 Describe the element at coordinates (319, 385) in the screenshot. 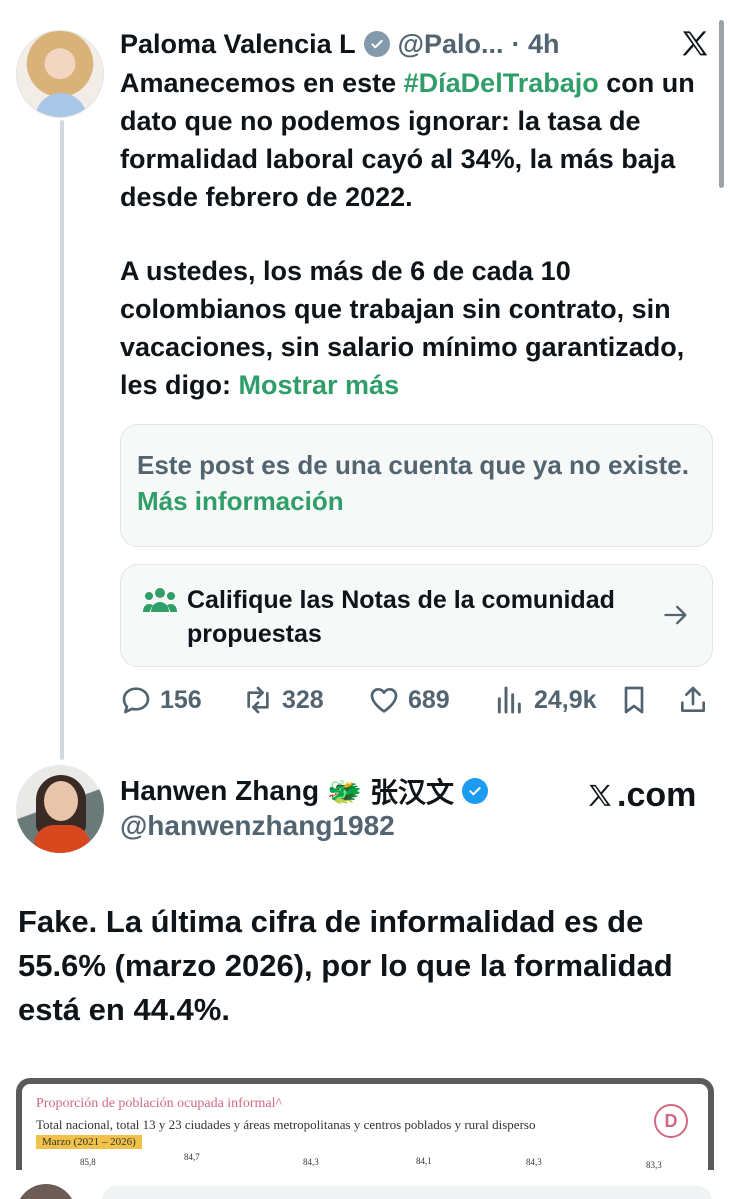

I see `show-more-link: Mostrar más` at that location.